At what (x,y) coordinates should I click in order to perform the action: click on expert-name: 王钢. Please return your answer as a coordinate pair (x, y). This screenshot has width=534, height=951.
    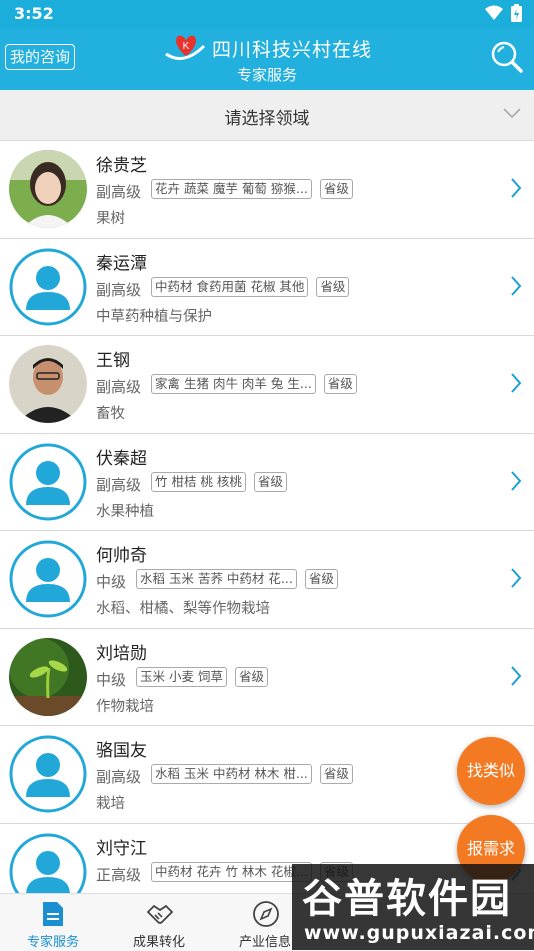
    Looking at the image, I should click on (113, 361).